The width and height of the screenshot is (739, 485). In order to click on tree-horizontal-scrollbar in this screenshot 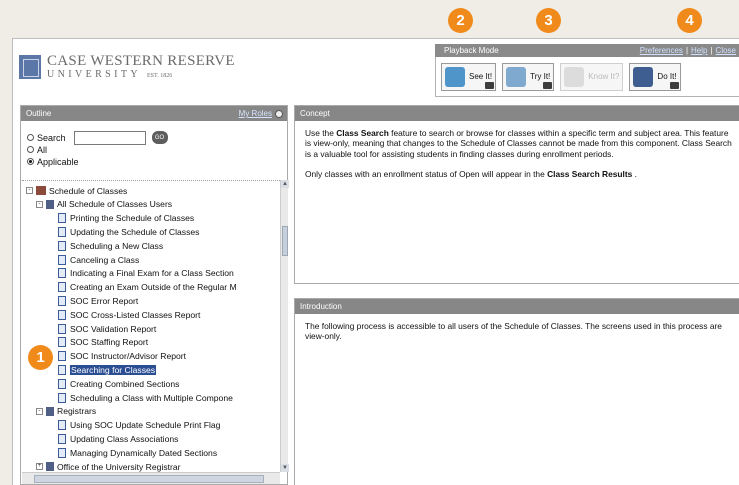, I will do `click(151, 478)`.